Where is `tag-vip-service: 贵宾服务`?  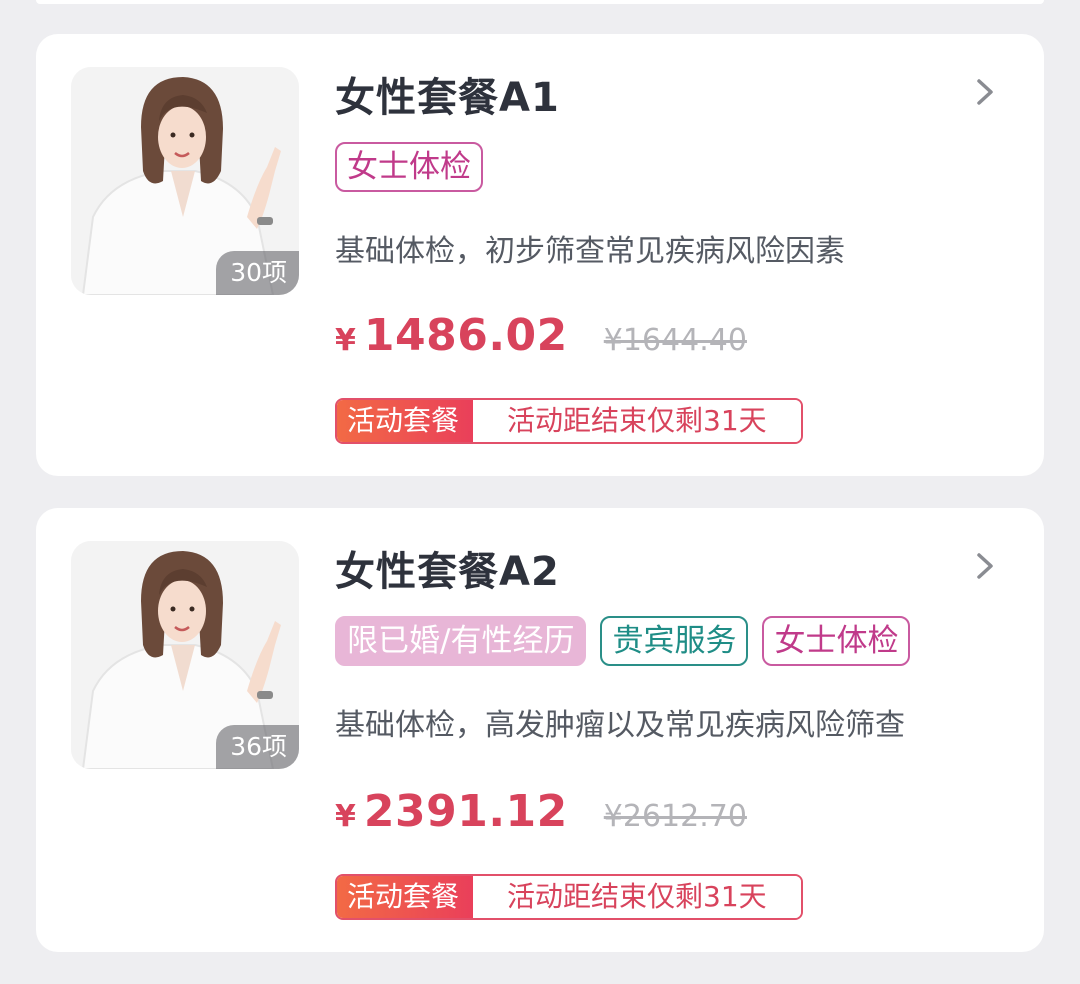
tag-vip-service: 贵宾服务 is located at coordinates (674, 641).